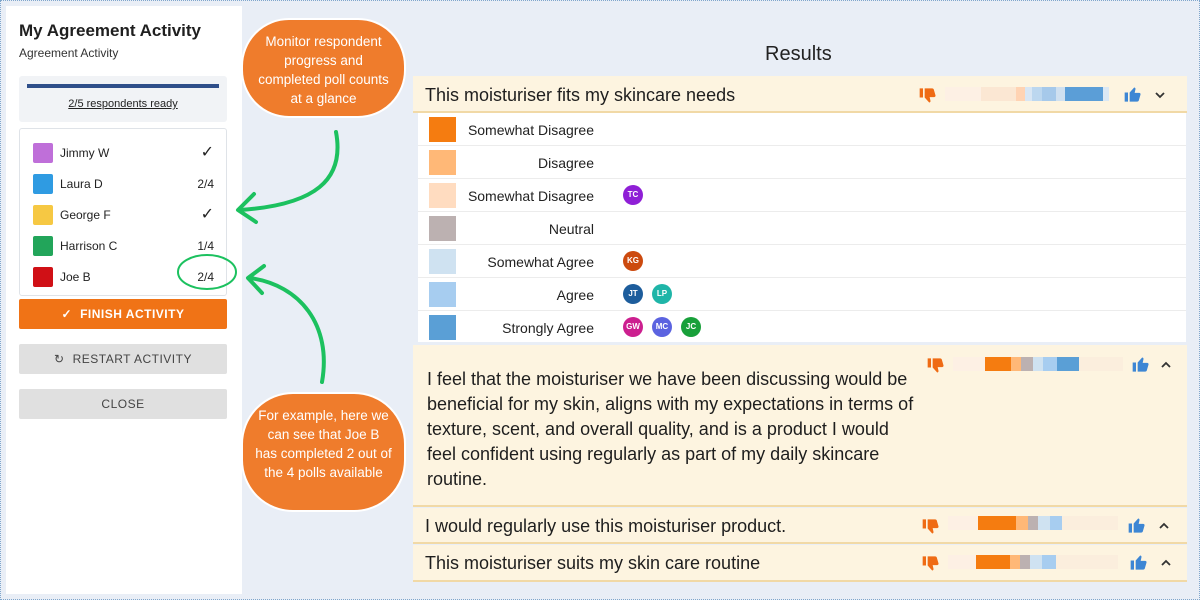  What do you see at coordinates (800, 94) in the screenshot?
I see `question-header: This moisturiser fits my skincare needs` at bounding box center [800, 94].